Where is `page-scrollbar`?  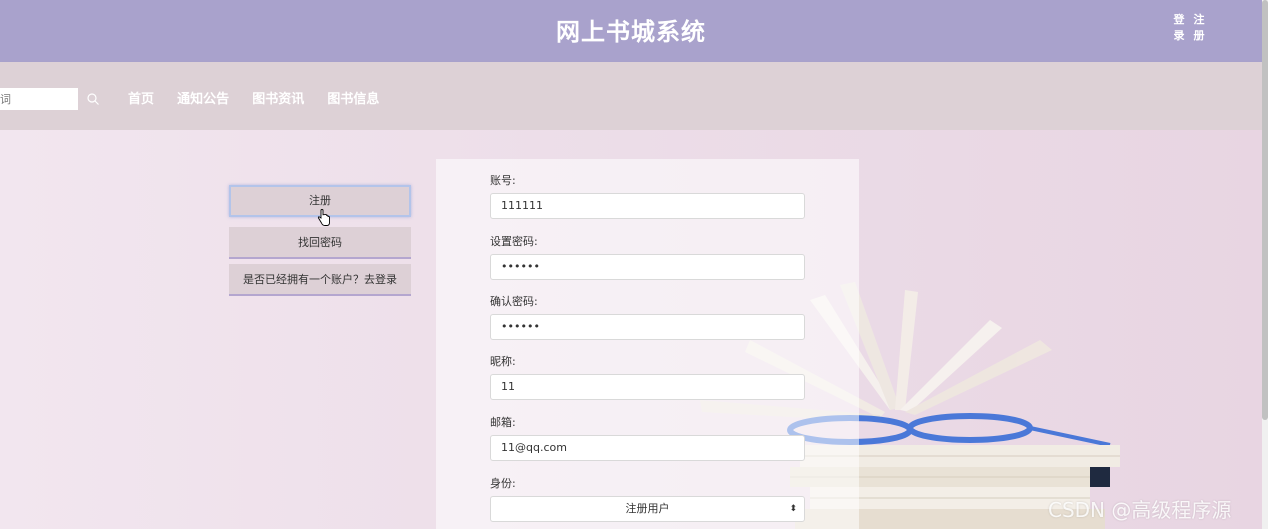 page-scrollbar is located at coordinates (1265, 264).